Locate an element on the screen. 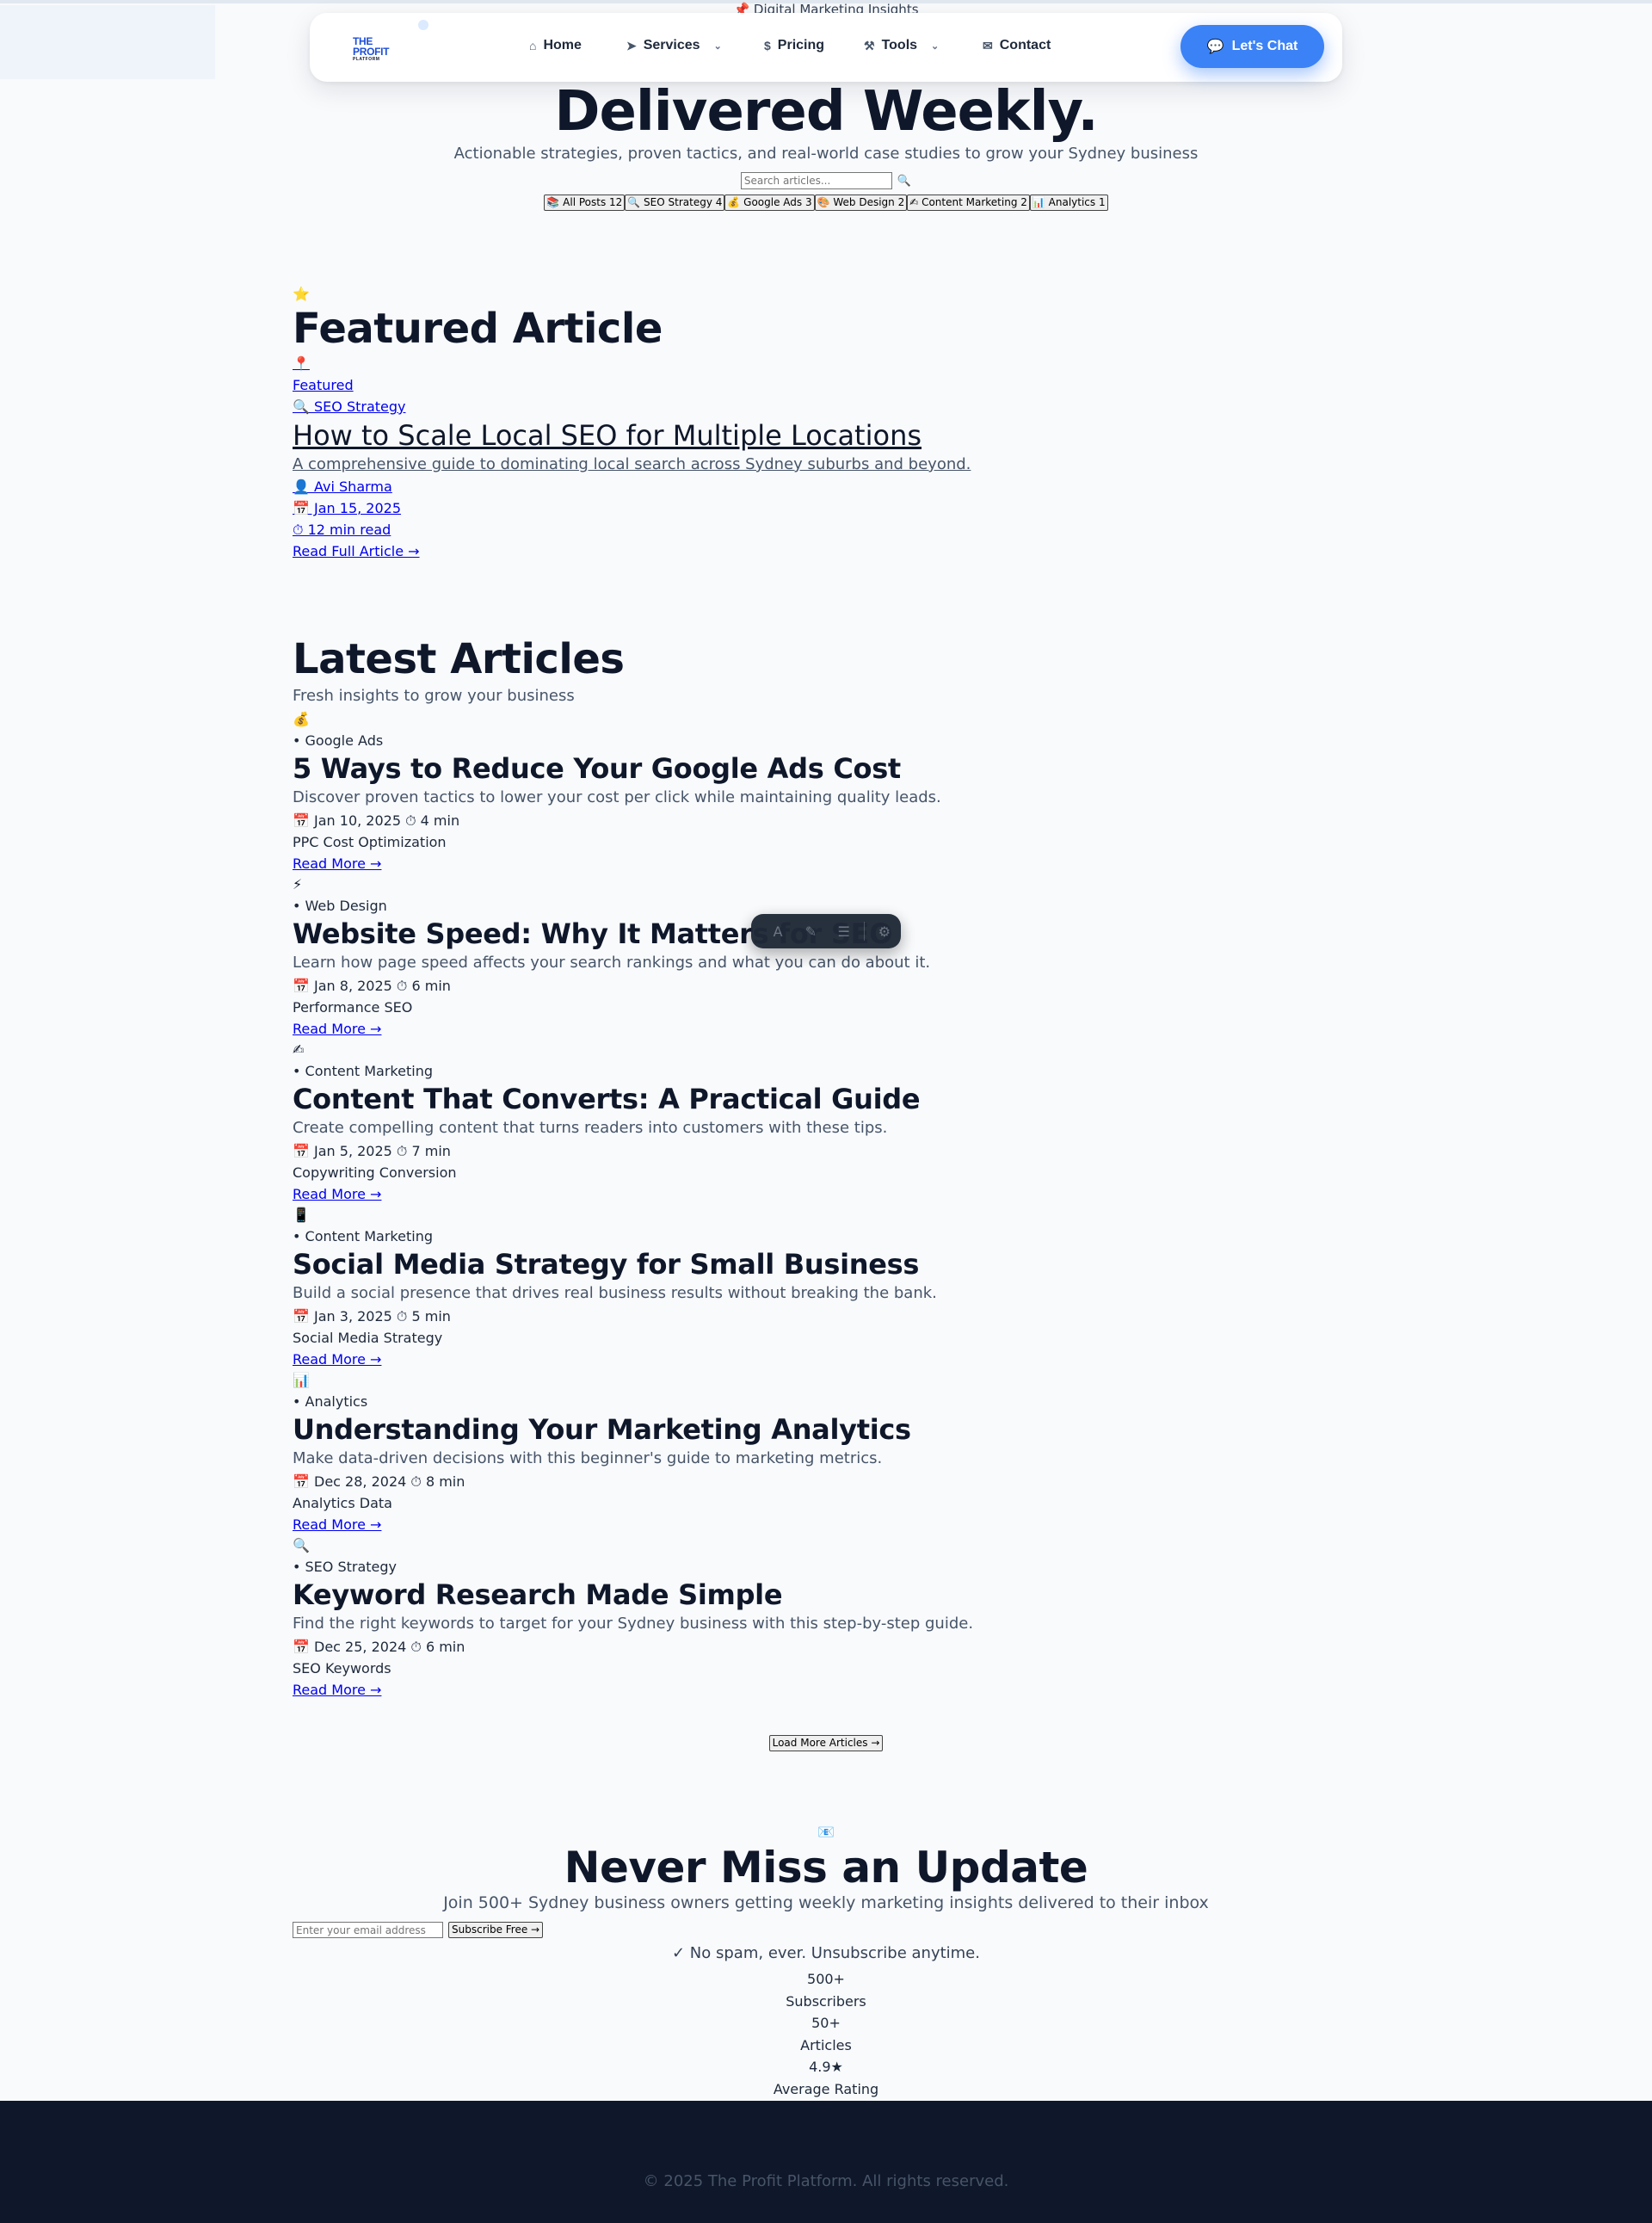  nav-tools-label: Tools is located at coordinates (899, 45).